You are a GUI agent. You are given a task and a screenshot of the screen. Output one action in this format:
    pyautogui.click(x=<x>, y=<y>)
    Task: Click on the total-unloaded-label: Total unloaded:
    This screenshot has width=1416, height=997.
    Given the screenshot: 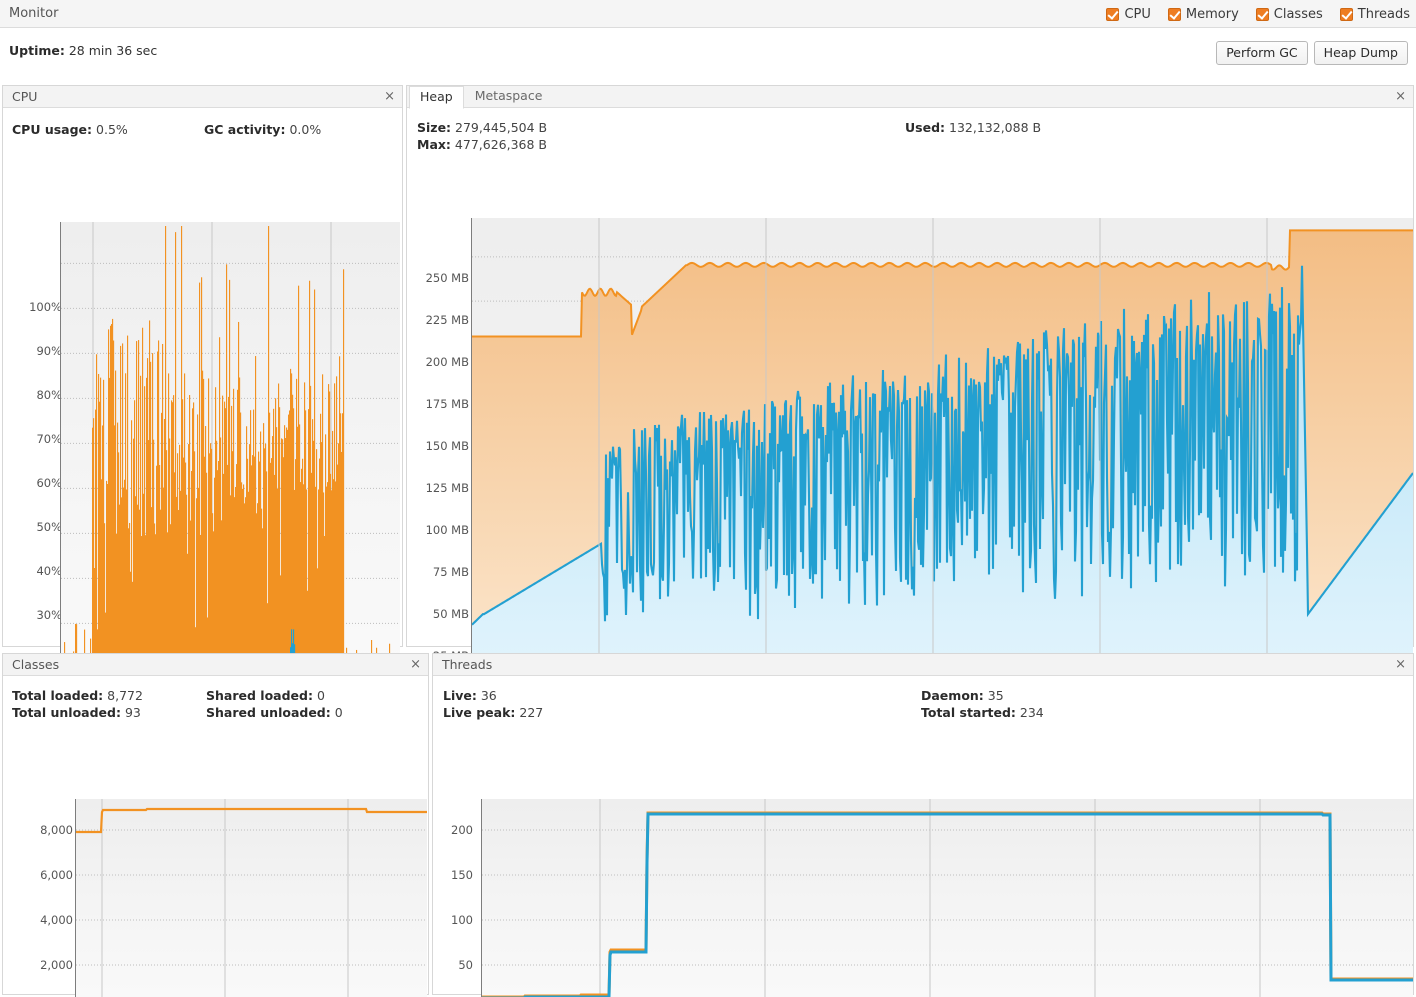 What is the action you would take?
    pyautogui.click(x=66, y=712)
    